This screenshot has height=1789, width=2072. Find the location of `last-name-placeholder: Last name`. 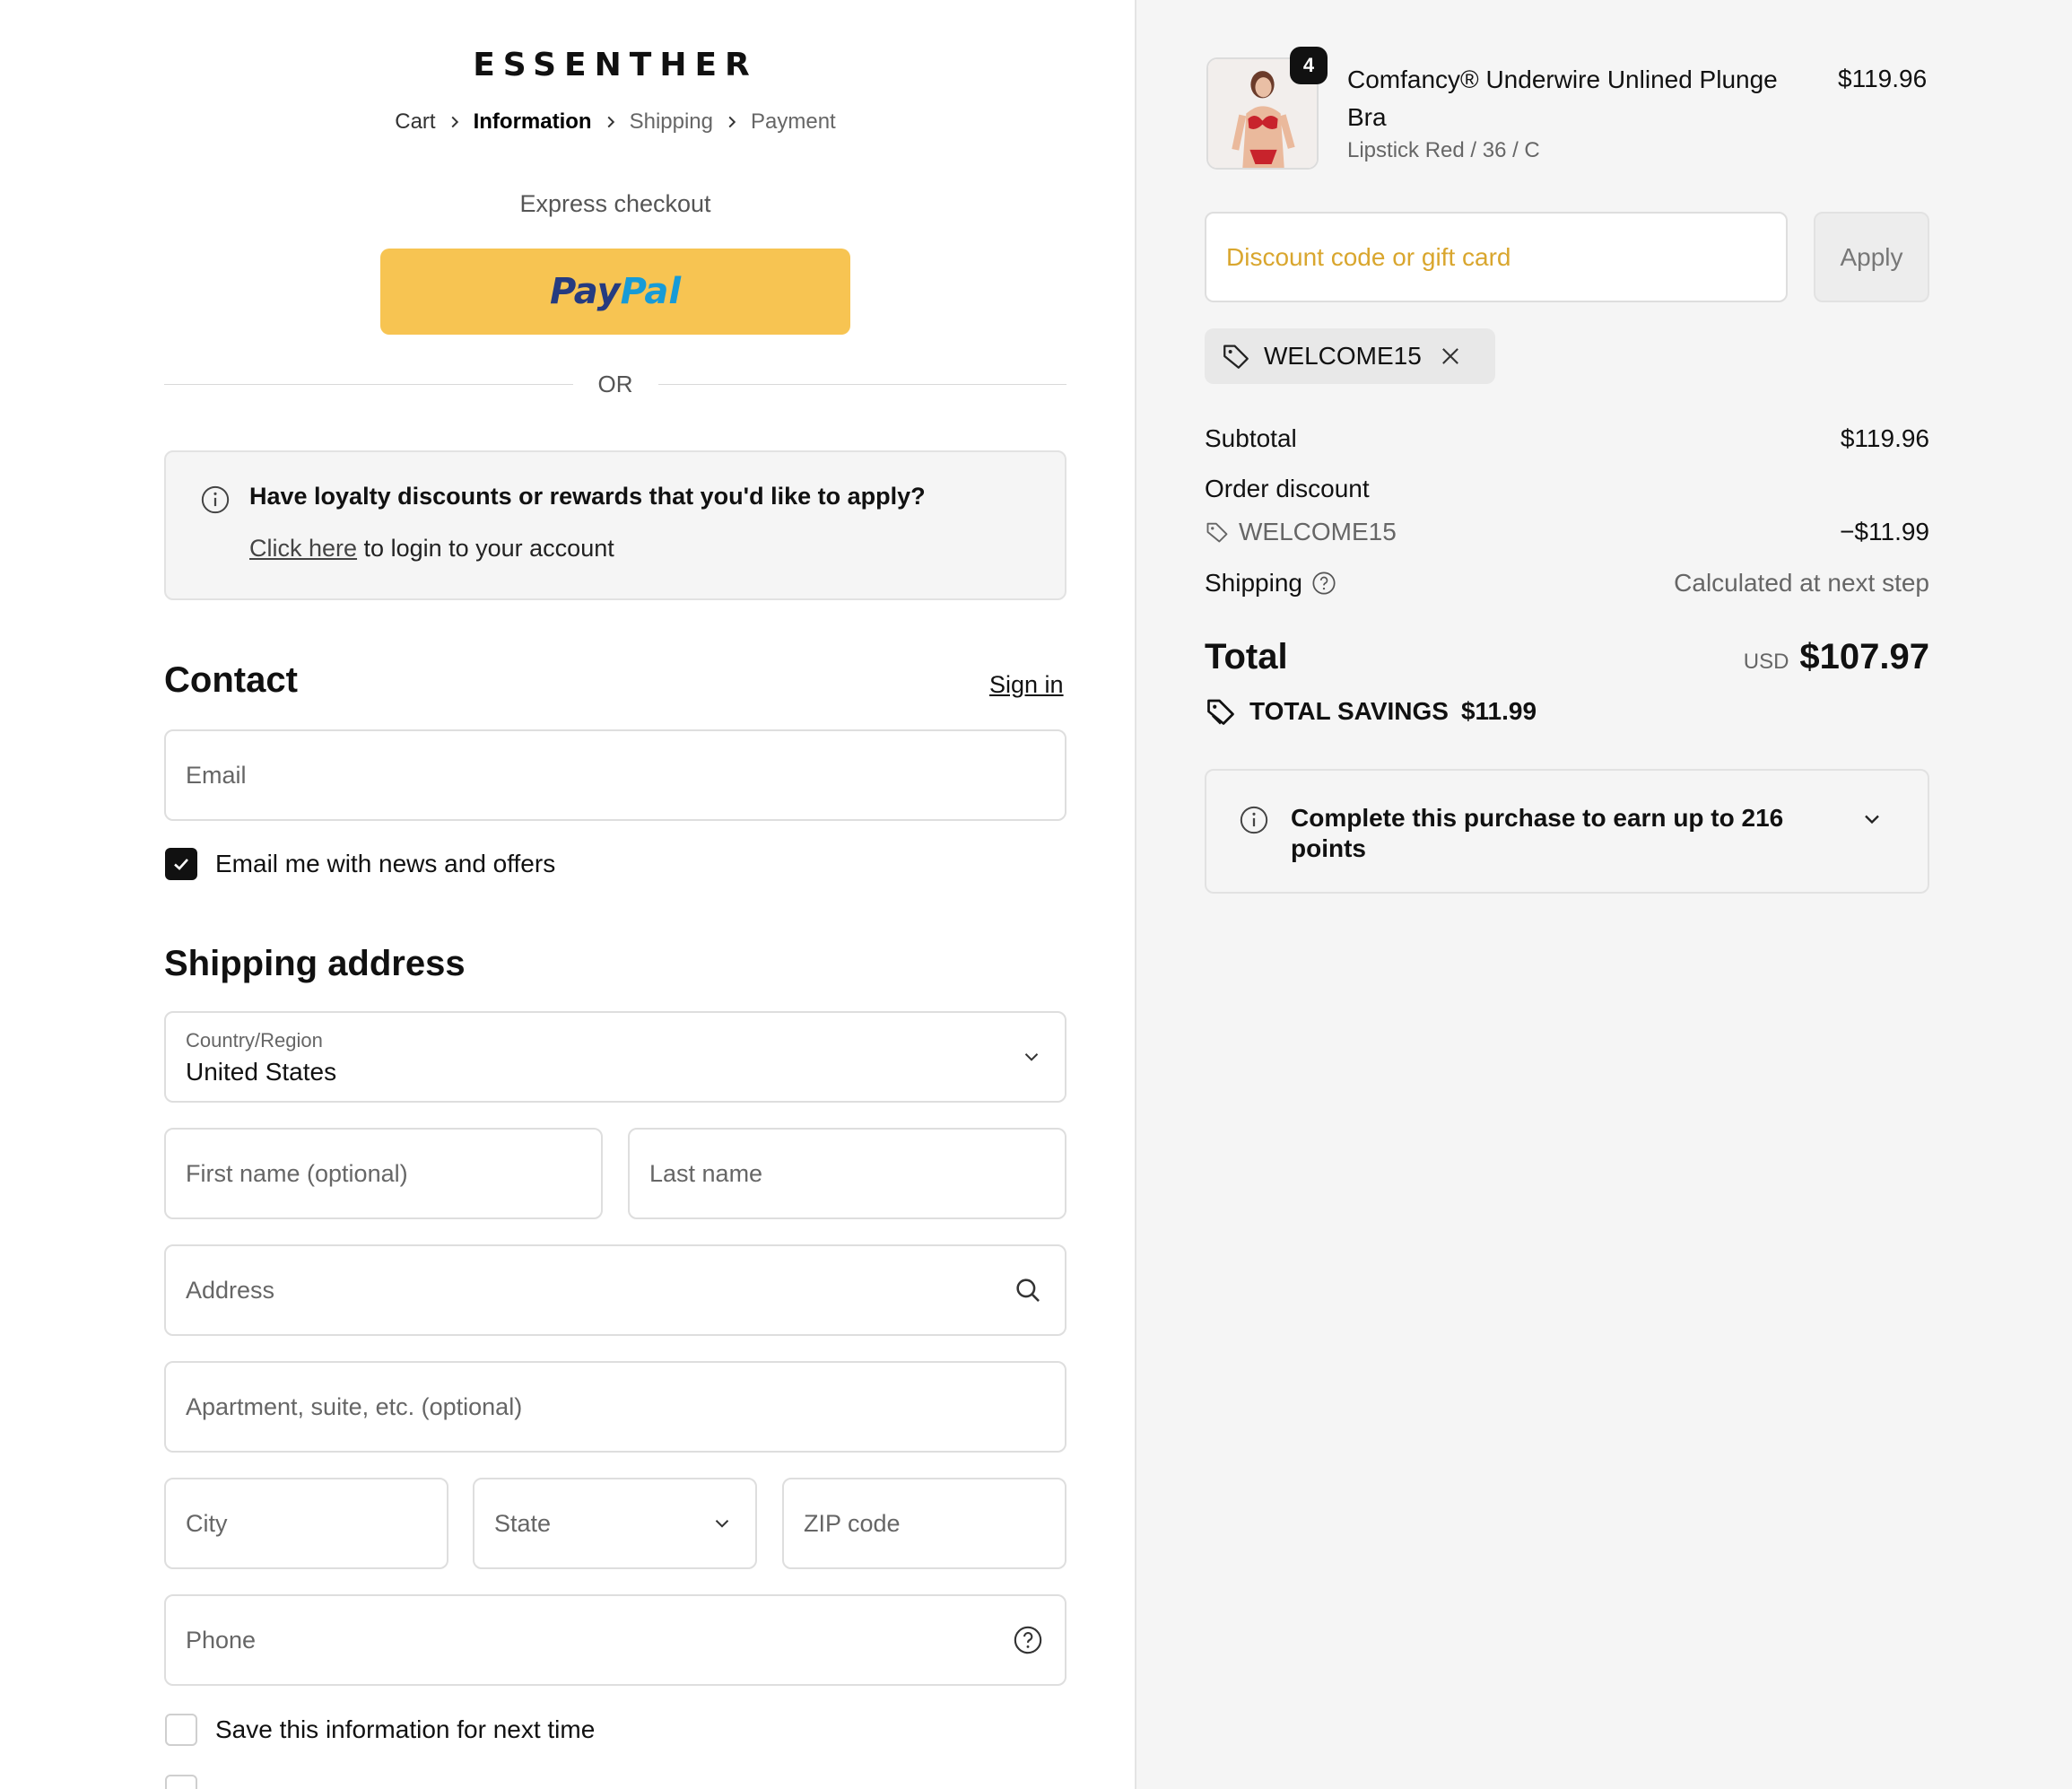

last-name-placeholder: Last name is located at coordinates (706, 1173).